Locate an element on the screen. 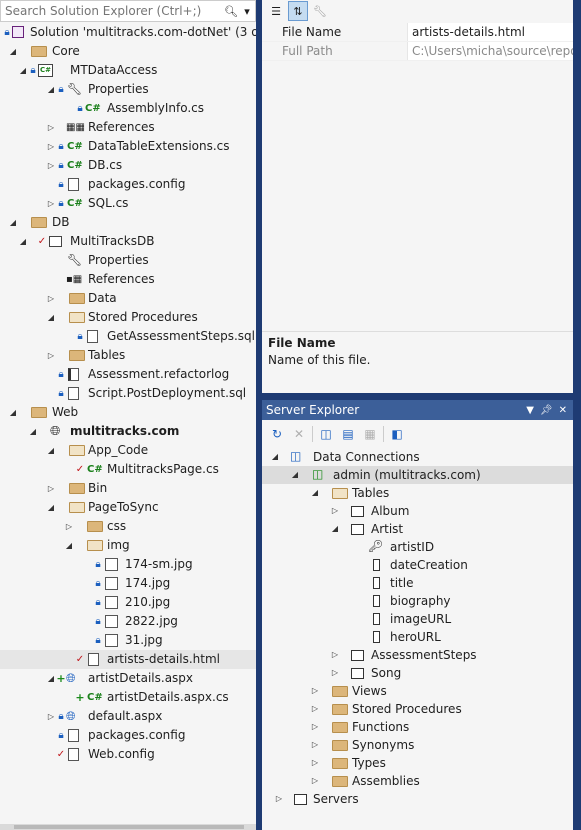 Image resolution: width=581 pixels, height=830 pixels. tree-item-file: ▷ 🔒︎ 🌐︎ default.aspx is located at coordinates (128, 716).